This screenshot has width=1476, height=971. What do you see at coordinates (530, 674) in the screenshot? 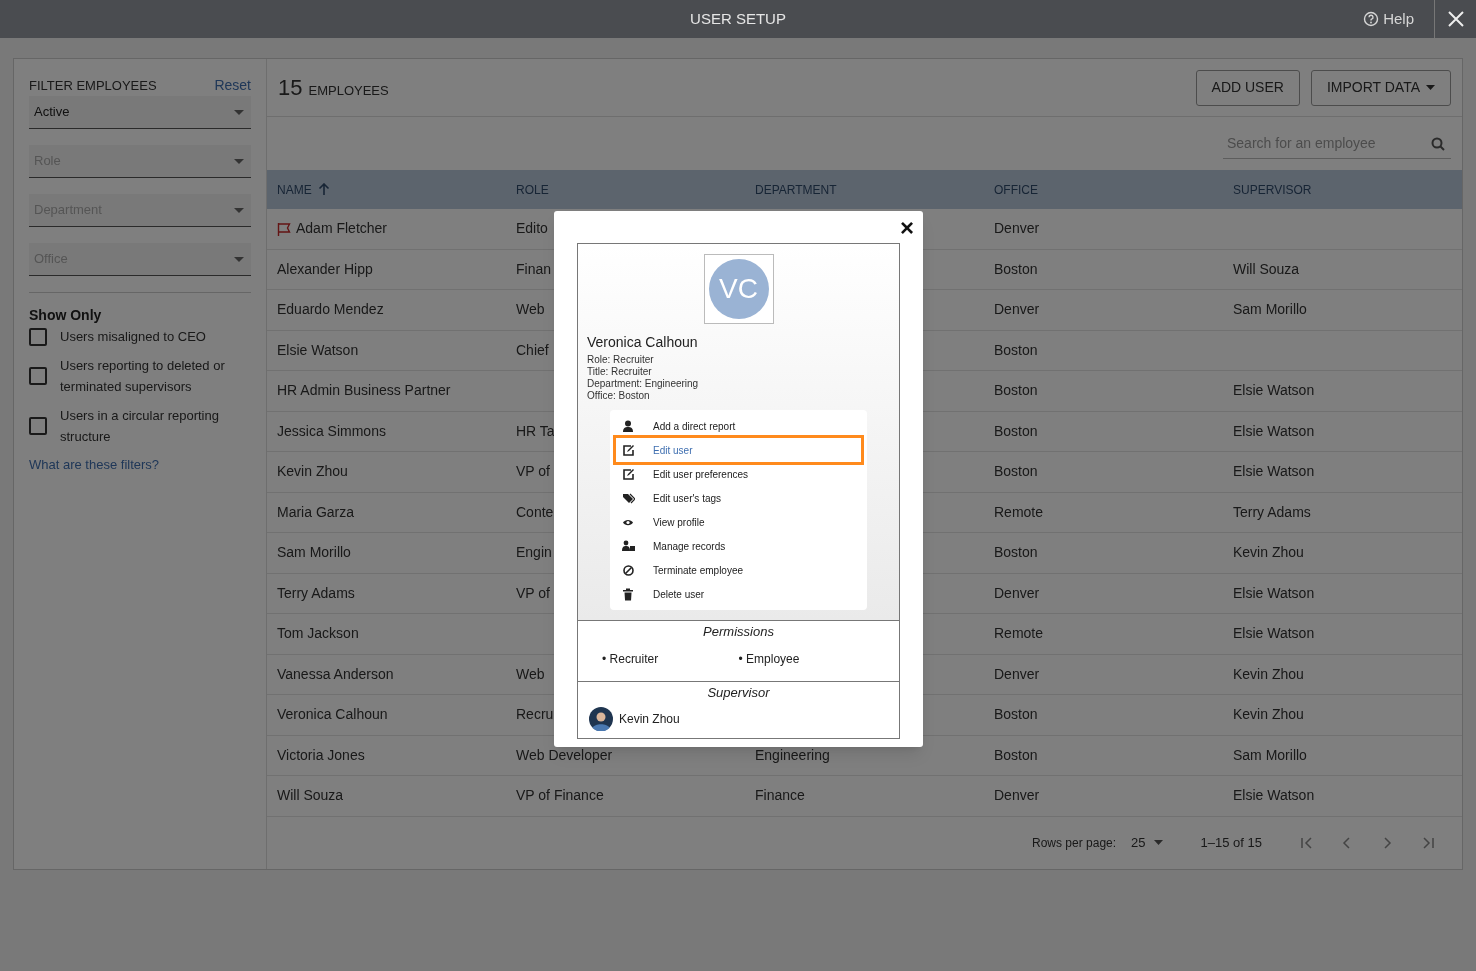
I see `table-cell-text: Web` at bounding box center [530, 674].